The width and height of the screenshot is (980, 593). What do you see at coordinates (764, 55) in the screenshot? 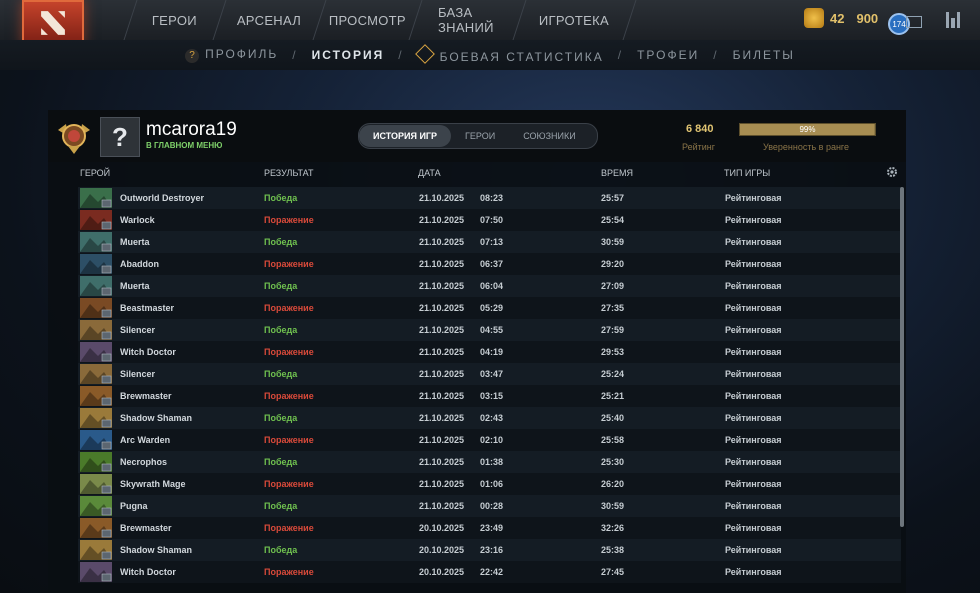
I see `subnav-tickets: БИЛЕТЫ` at bounding box center [764, 55].